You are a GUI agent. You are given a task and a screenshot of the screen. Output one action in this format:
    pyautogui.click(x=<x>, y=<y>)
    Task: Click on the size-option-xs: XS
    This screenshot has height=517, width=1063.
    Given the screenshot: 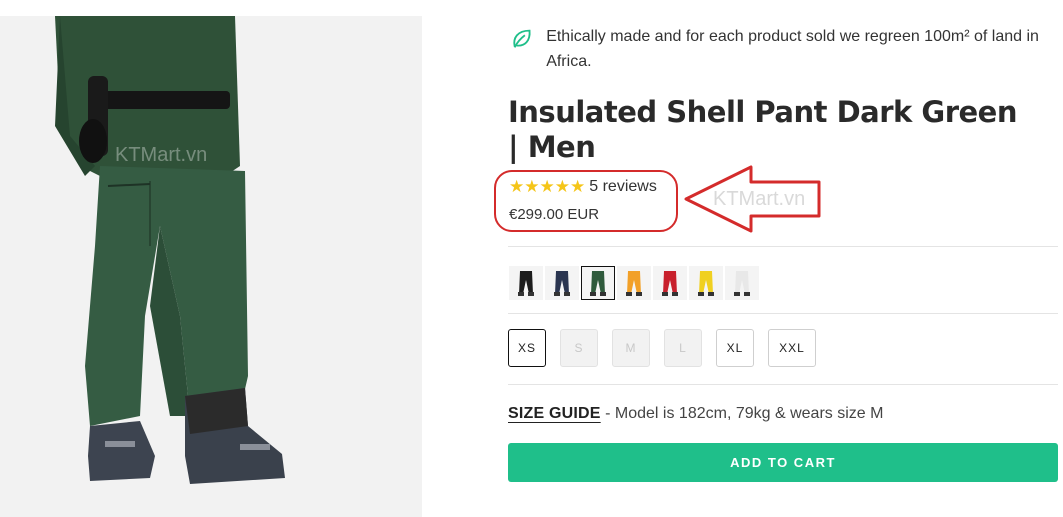 What is the action you would take?
    pyautogui.click(x=527, y=348)
    